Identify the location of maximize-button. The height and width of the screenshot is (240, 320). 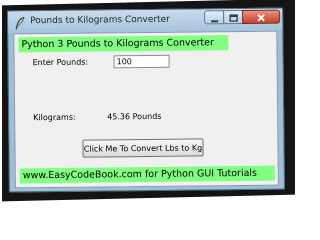
(233, 17).